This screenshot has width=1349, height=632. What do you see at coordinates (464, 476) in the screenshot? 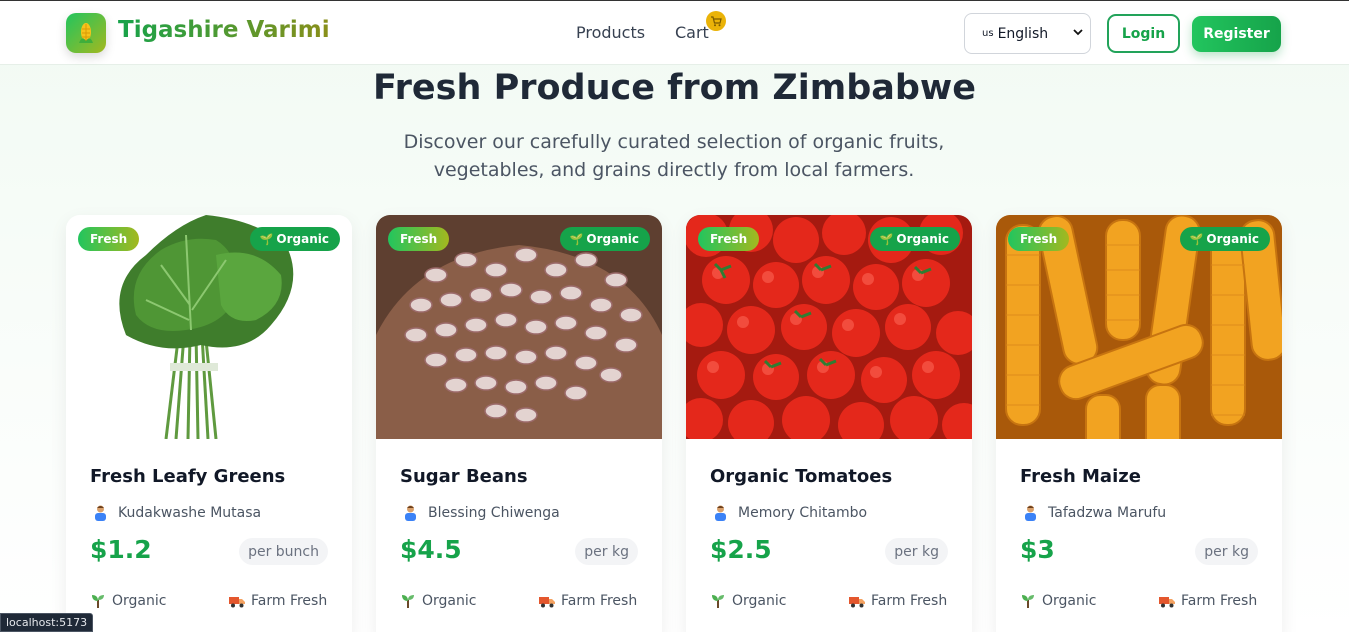
I see `product-name: Sugar Beans` at bounding box center [464, 476].